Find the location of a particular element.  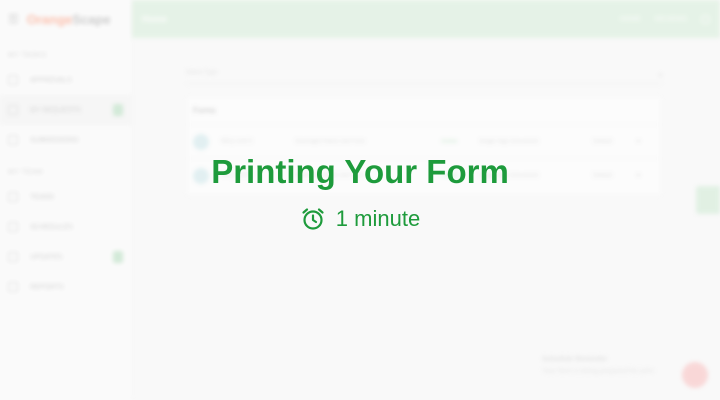

duration-row: 1 minute is located at coordinates (360, 219).